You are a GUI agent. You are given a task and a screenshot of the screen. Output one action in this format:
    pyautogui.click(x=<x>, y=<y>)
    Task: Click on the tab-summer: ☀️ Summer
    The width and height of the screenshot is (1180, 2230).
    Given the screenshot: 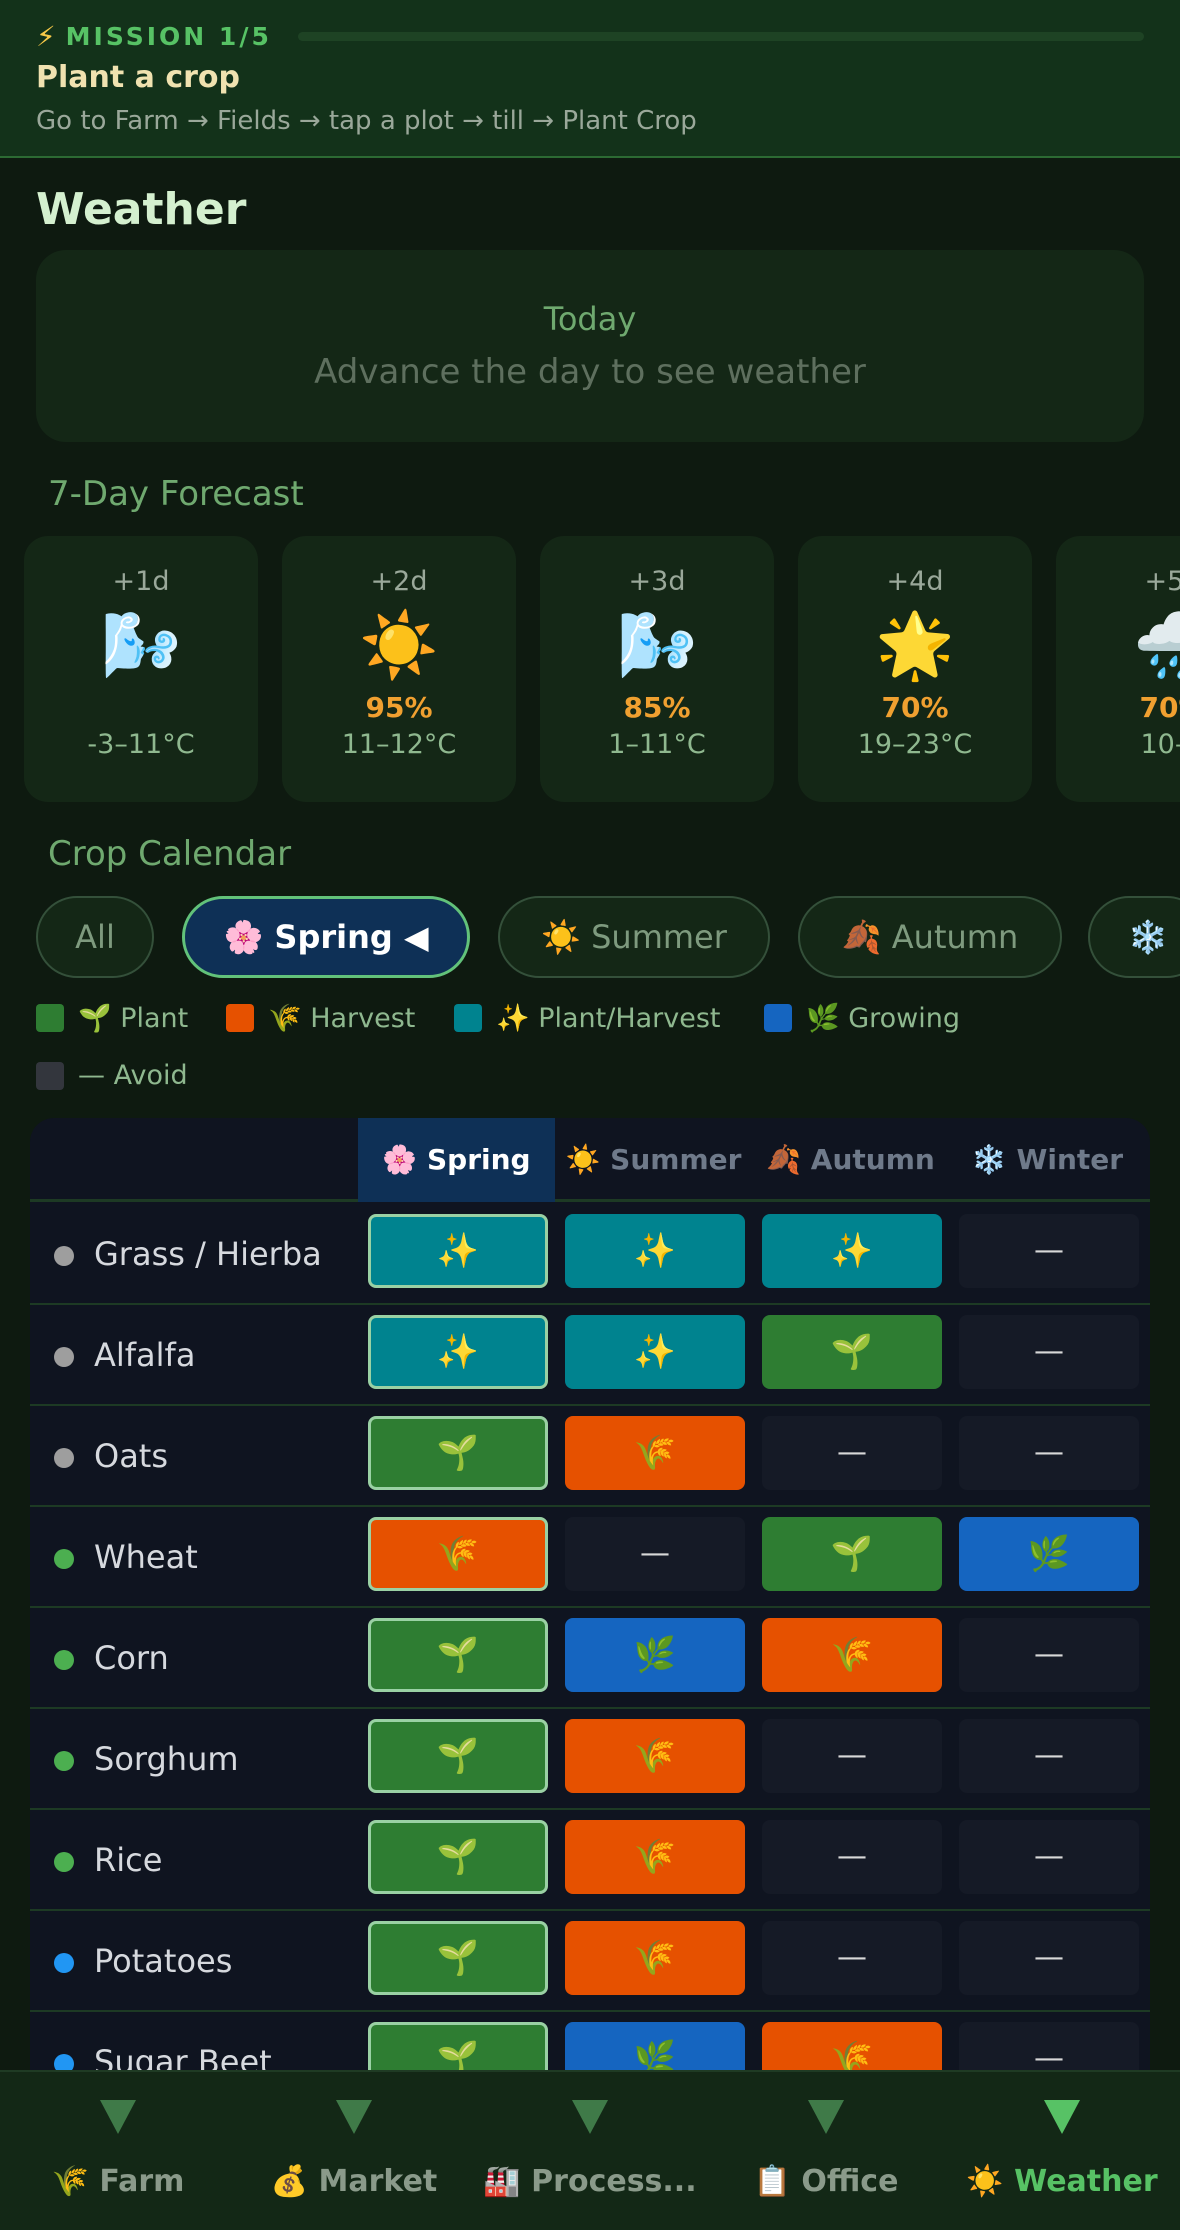 What is the action you would take?
    pyautogui.click(x=634, y=937)
    